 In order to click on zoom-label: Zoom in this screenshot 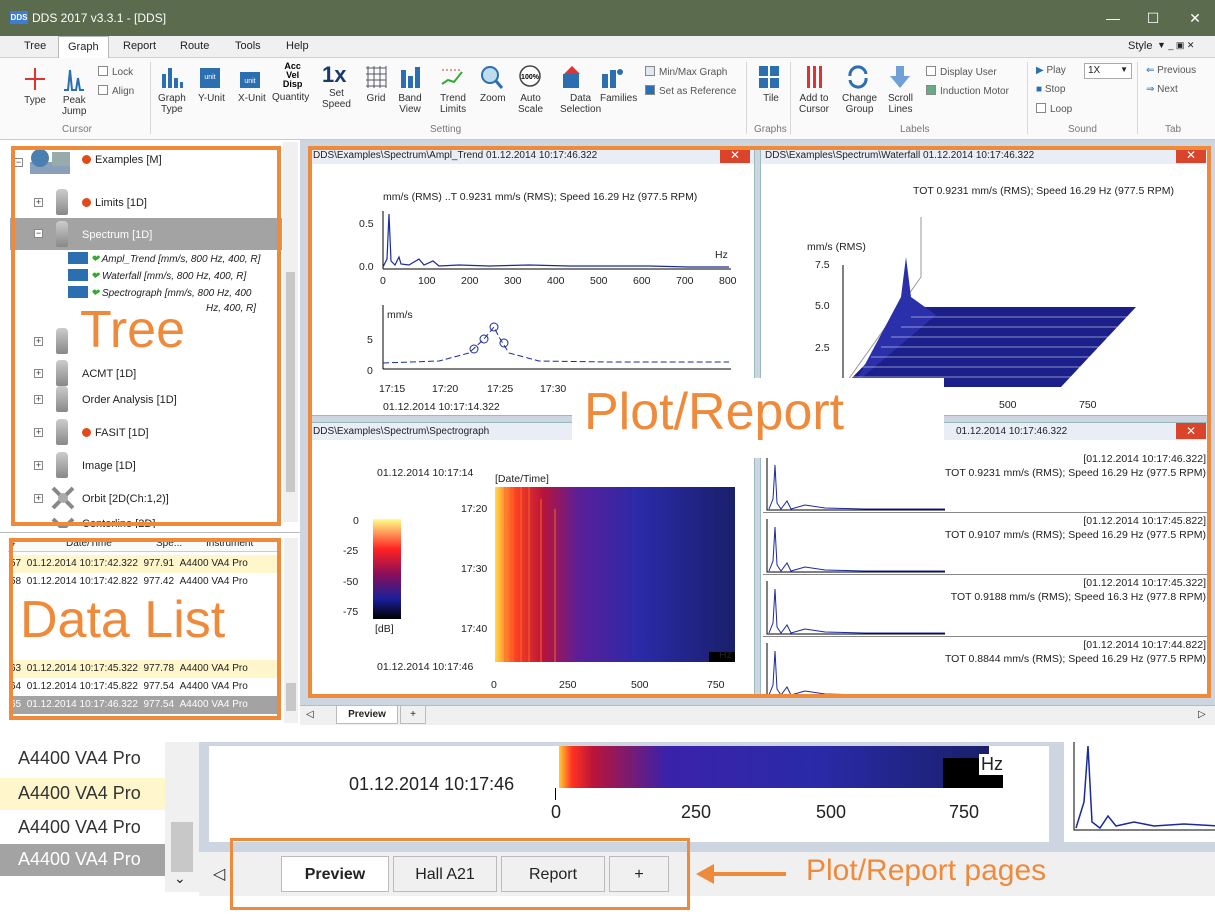, I will do `click(493, 98)`.